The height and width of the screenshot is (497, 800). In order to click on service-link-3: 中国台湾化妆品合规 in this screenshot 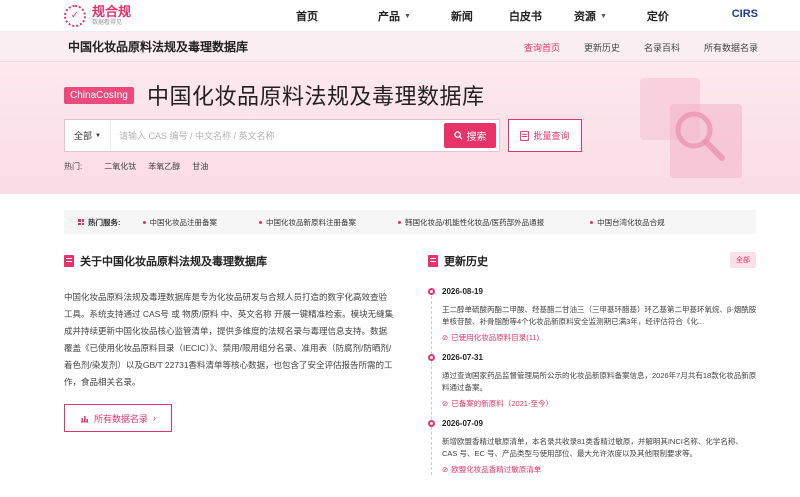, I will do `click(627, 222)`.